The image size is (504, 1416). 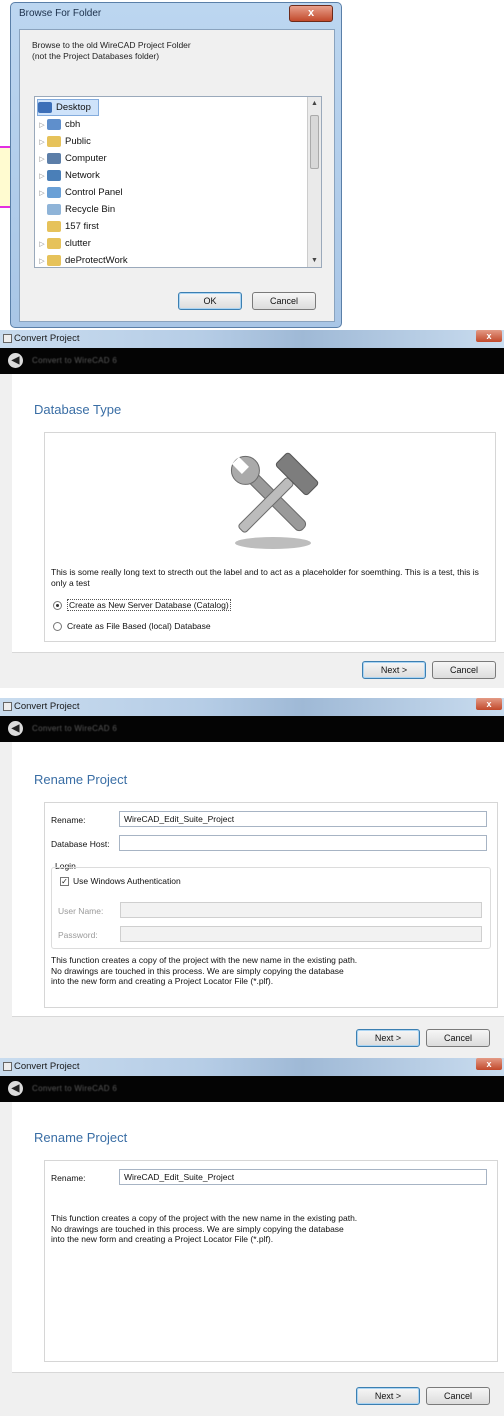 I want to click on scroll-down-arrow-icon: ▼, so click(x=314, y=260).